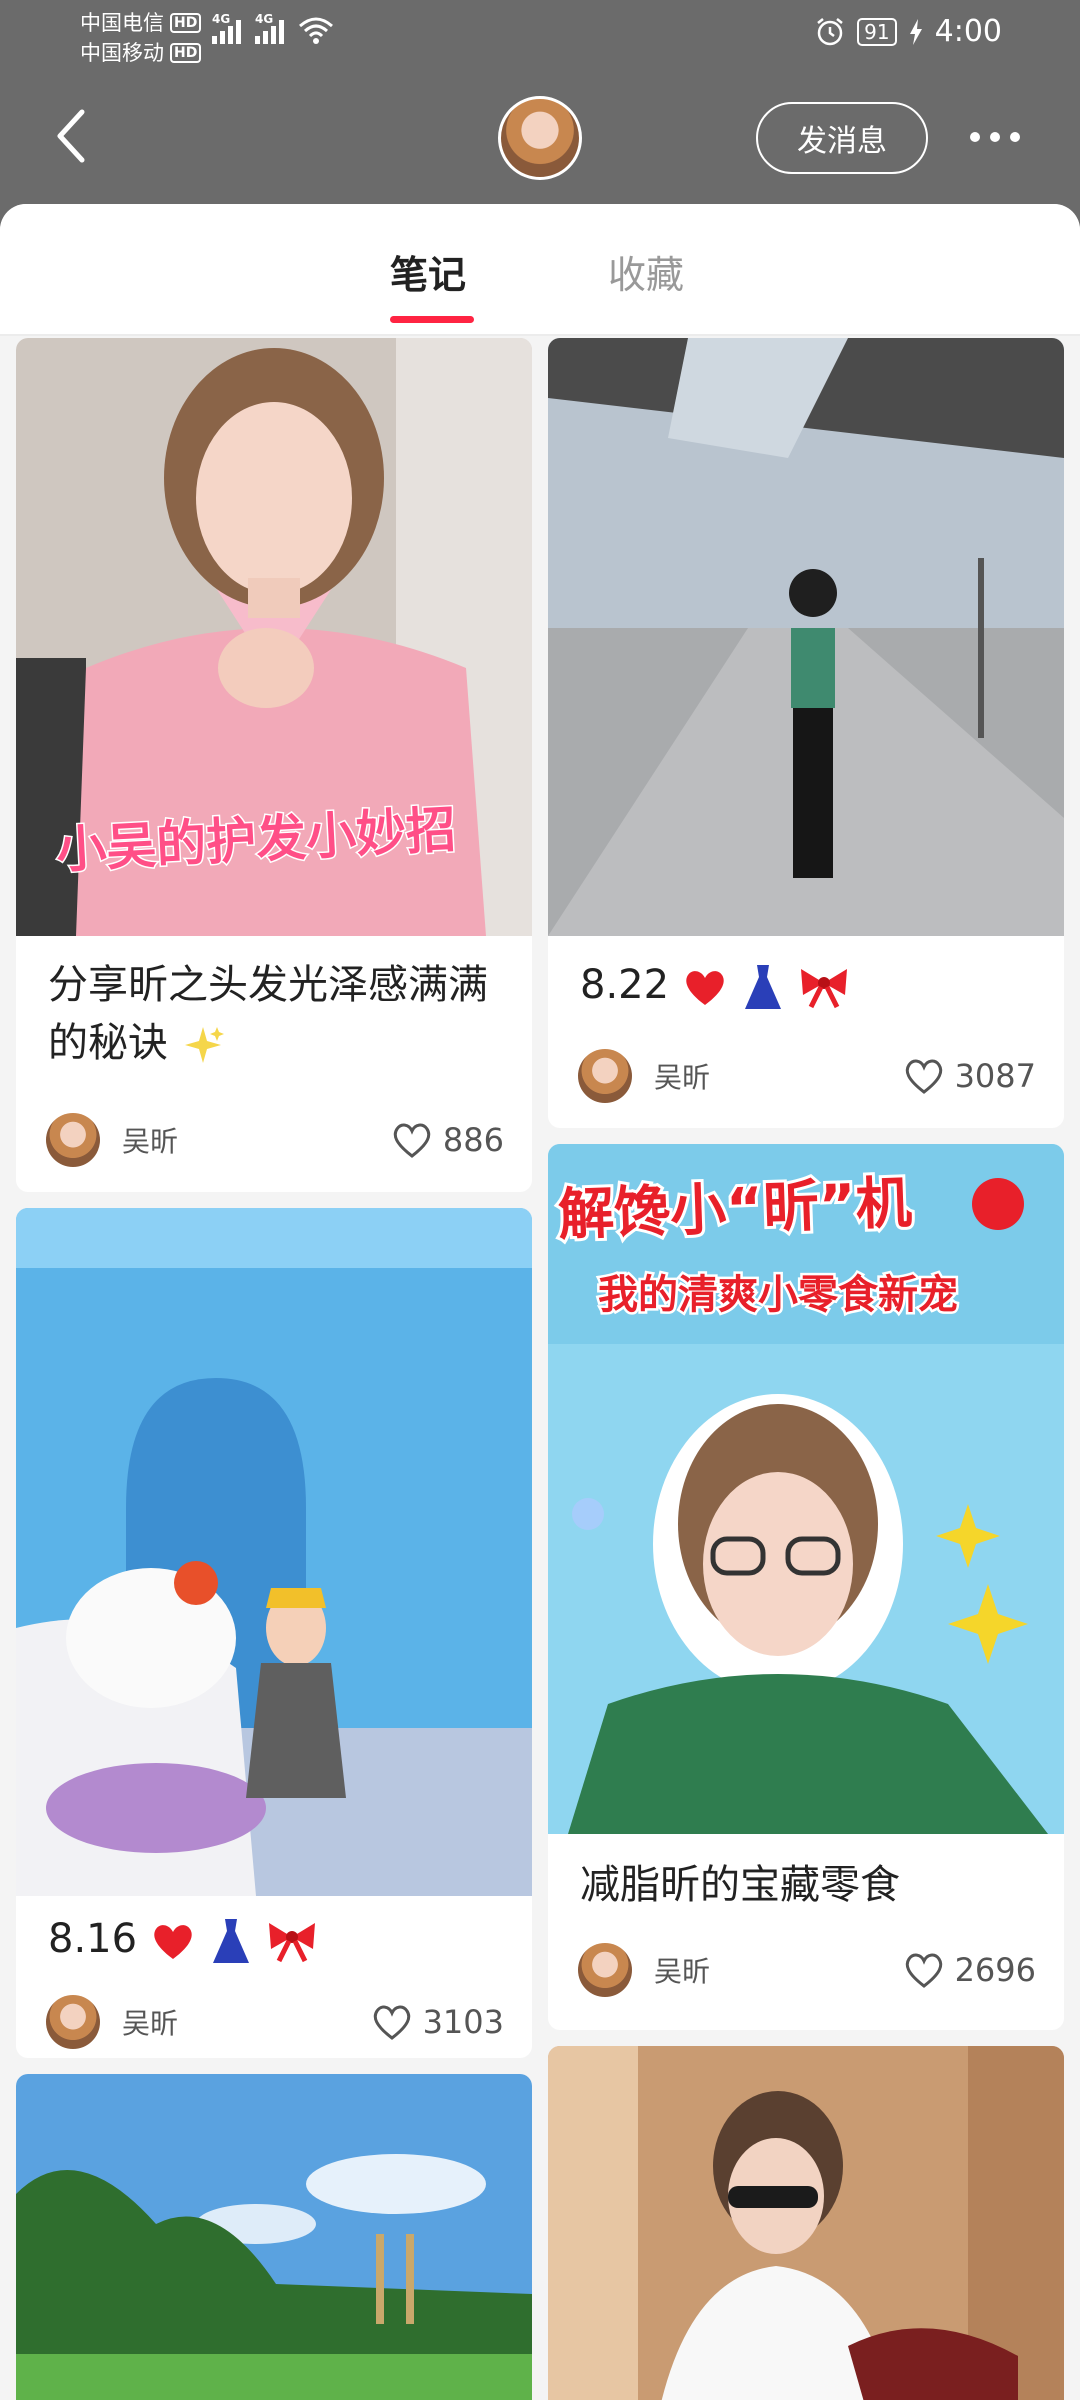 The width and height of the screenshot is (1080, 2400). I want to click on avatar, so click(540, 138).